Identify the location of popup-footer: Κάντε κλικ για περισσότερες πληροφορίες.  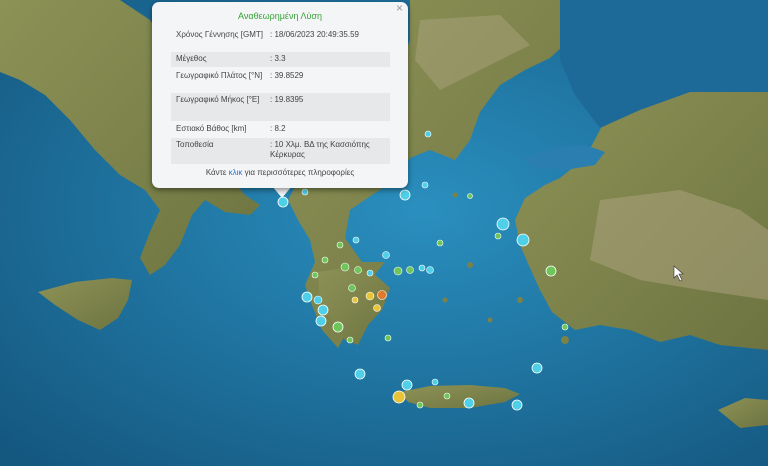
(280, 172).